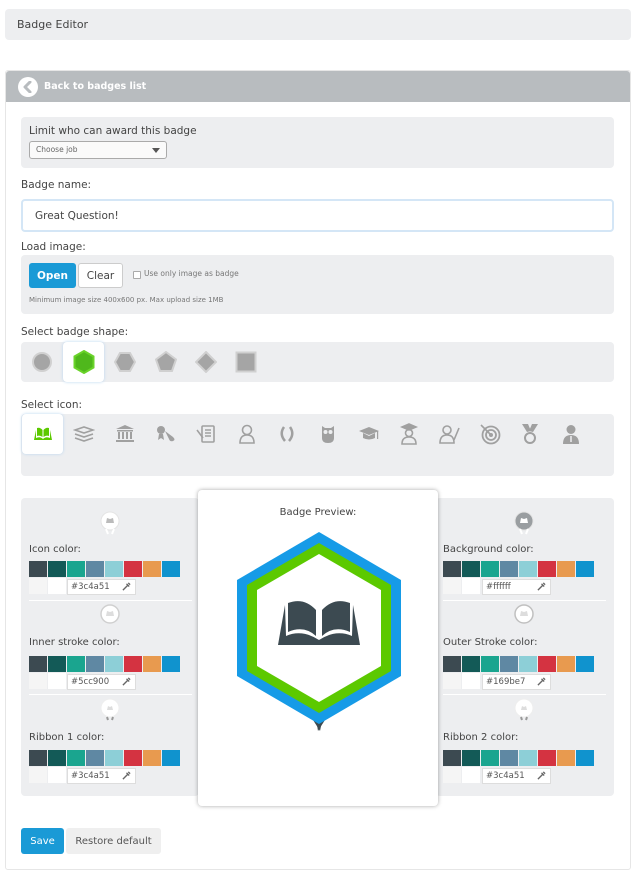 This screenshot has width=637, height=882. Describe the element at coordinates (101, 587) in the screenshot. I see `icon-color-hex-input: #3c4a51` at that location.